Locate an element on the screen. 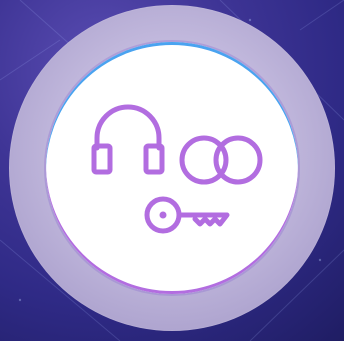 This screenshot has height=341, width=344. rings-icon is located at coordinates (224, 160).